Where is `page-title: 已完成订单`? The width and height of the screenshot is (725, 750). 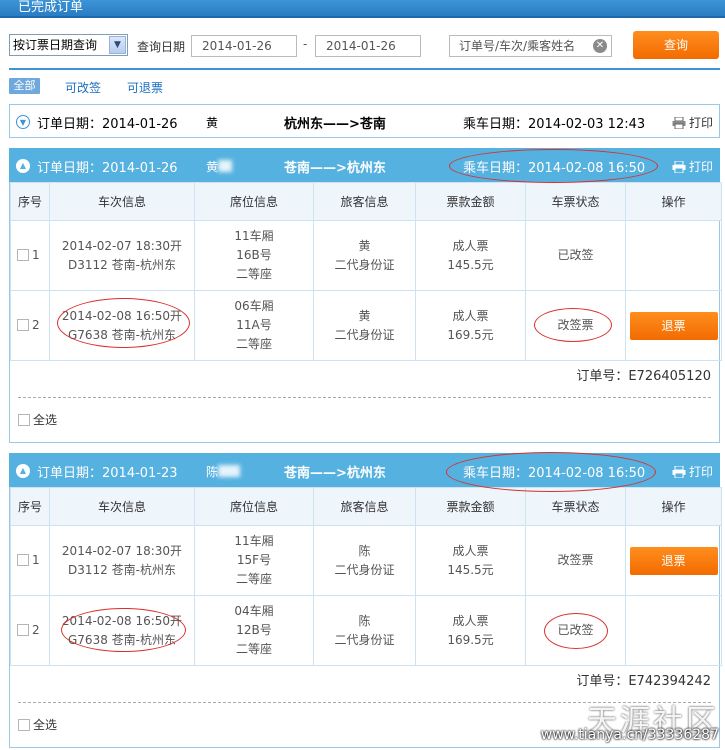 page-title: 已完成订单 is located at coordinates (51, 7).